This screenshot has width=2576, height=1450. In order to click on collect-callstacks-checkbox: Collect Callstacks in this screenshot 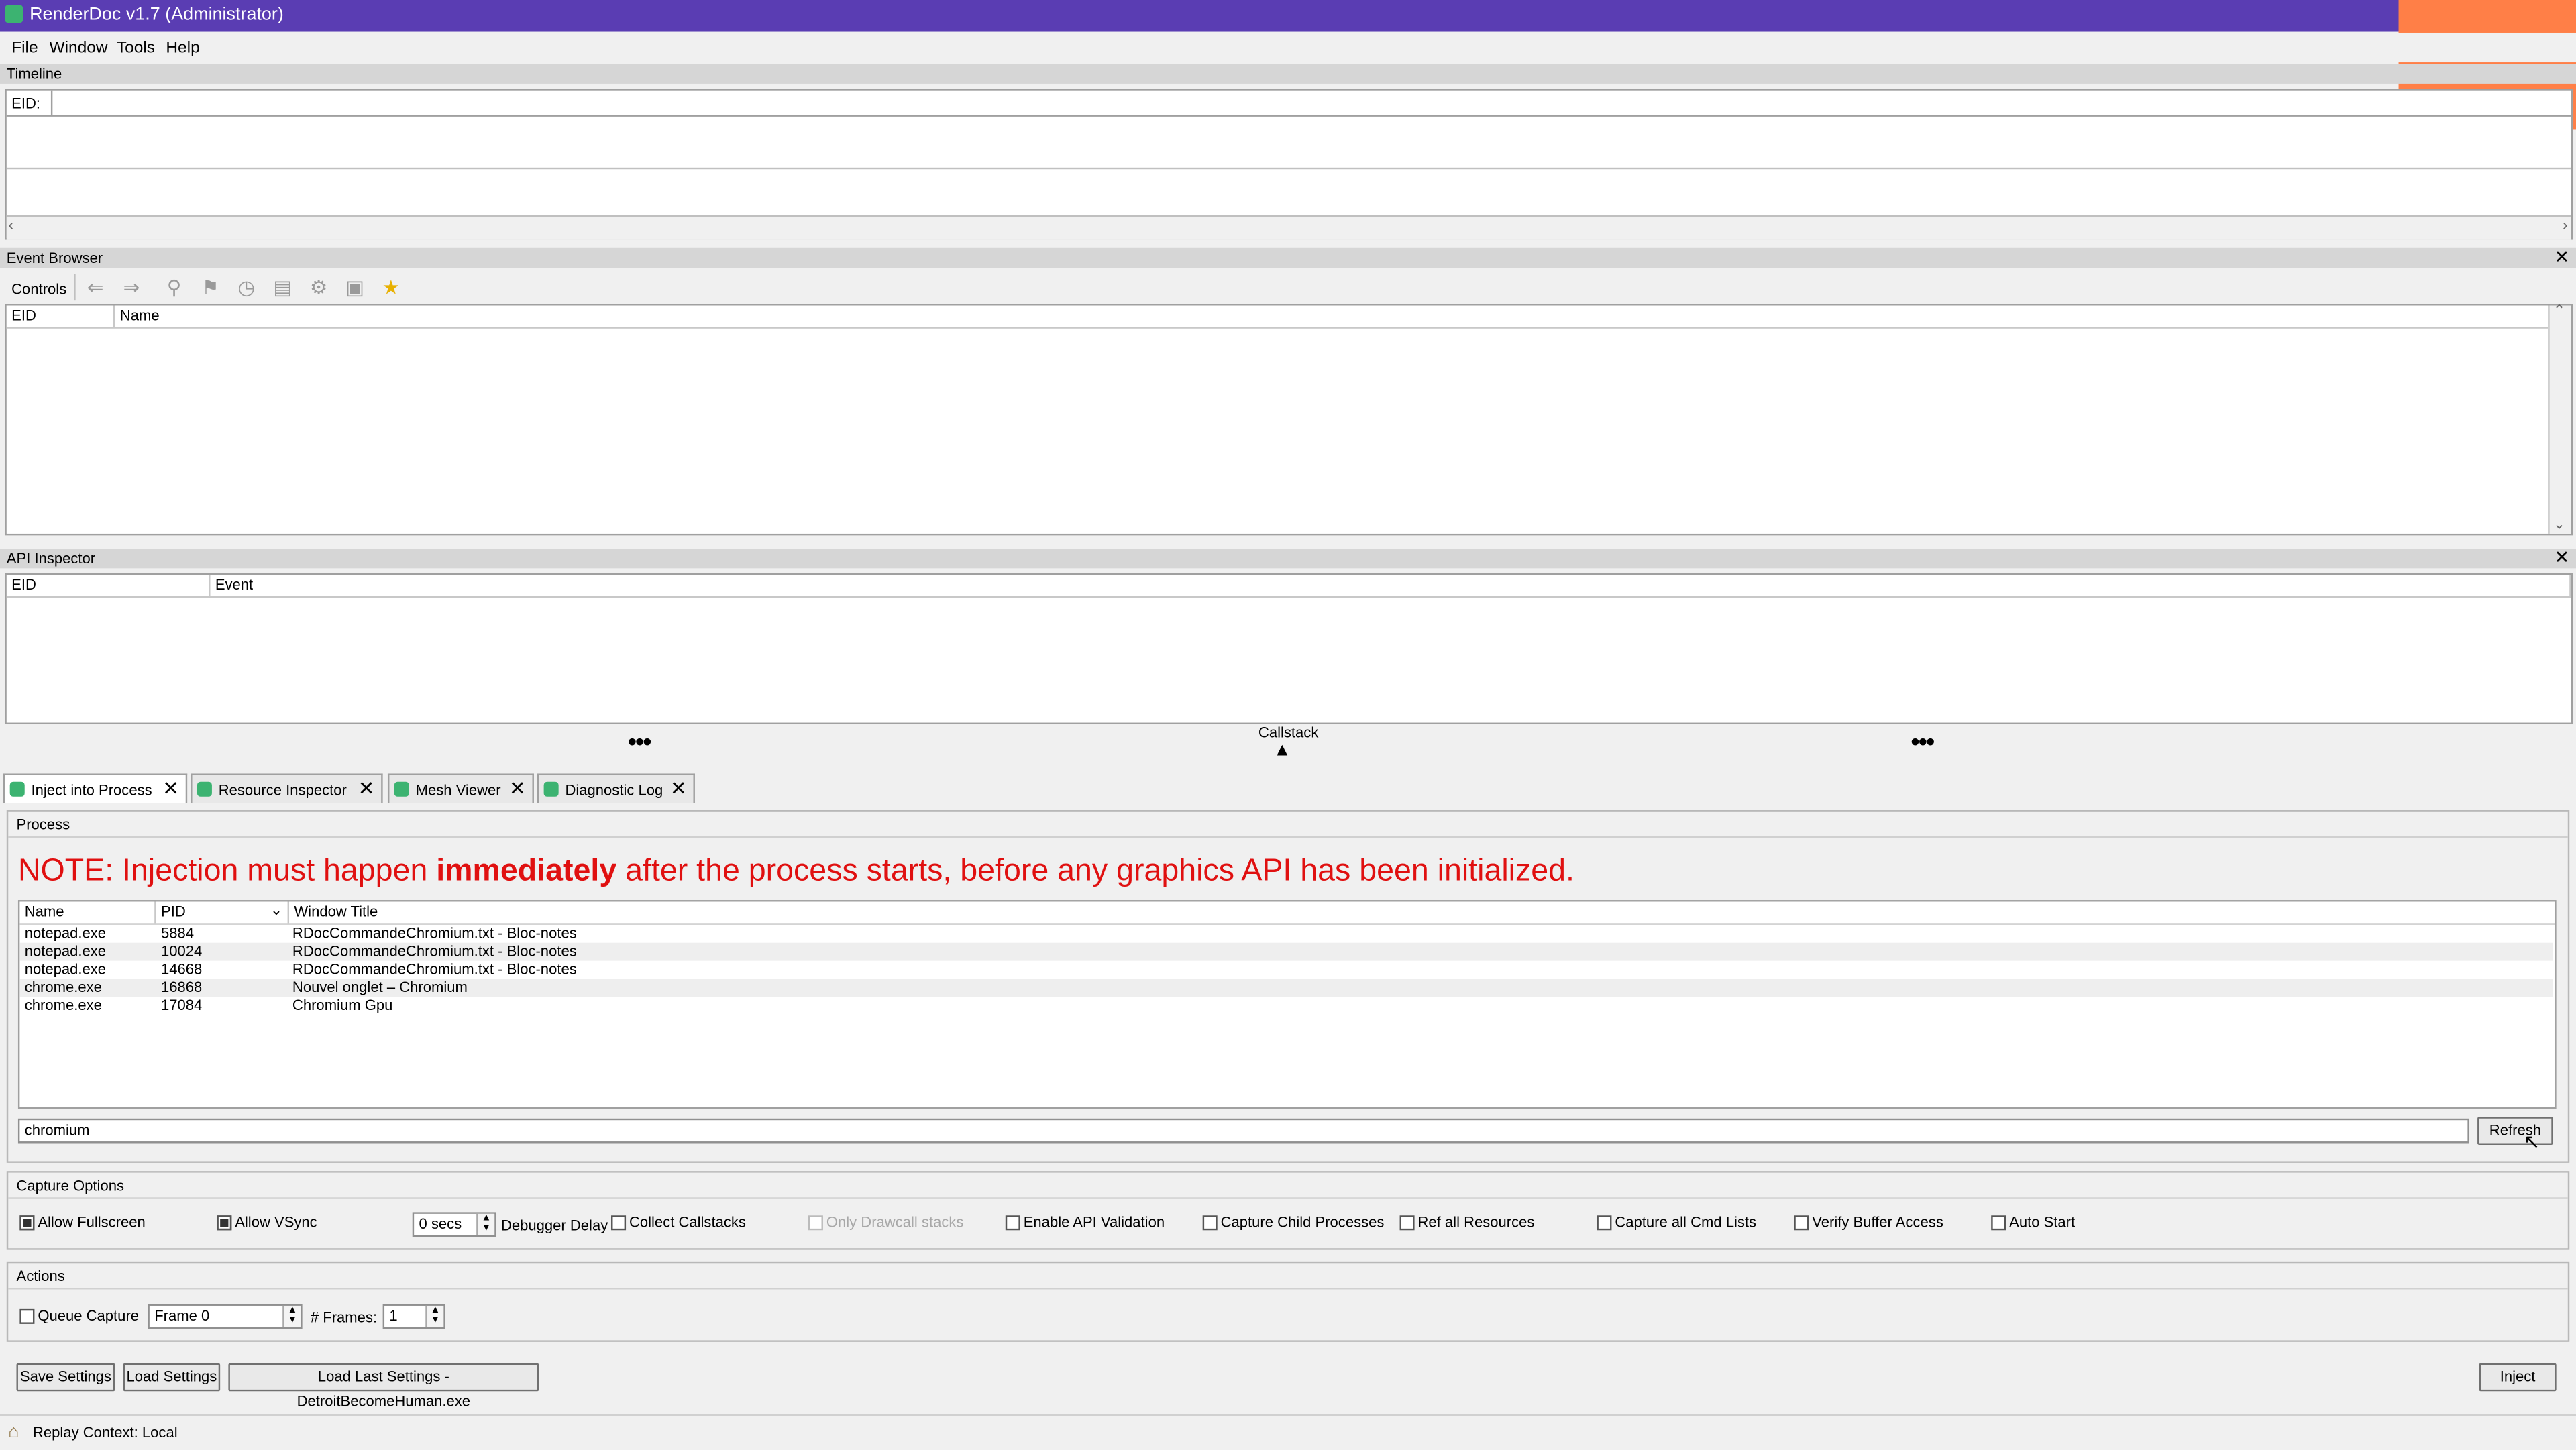, I will do `click(678, 1222)`.